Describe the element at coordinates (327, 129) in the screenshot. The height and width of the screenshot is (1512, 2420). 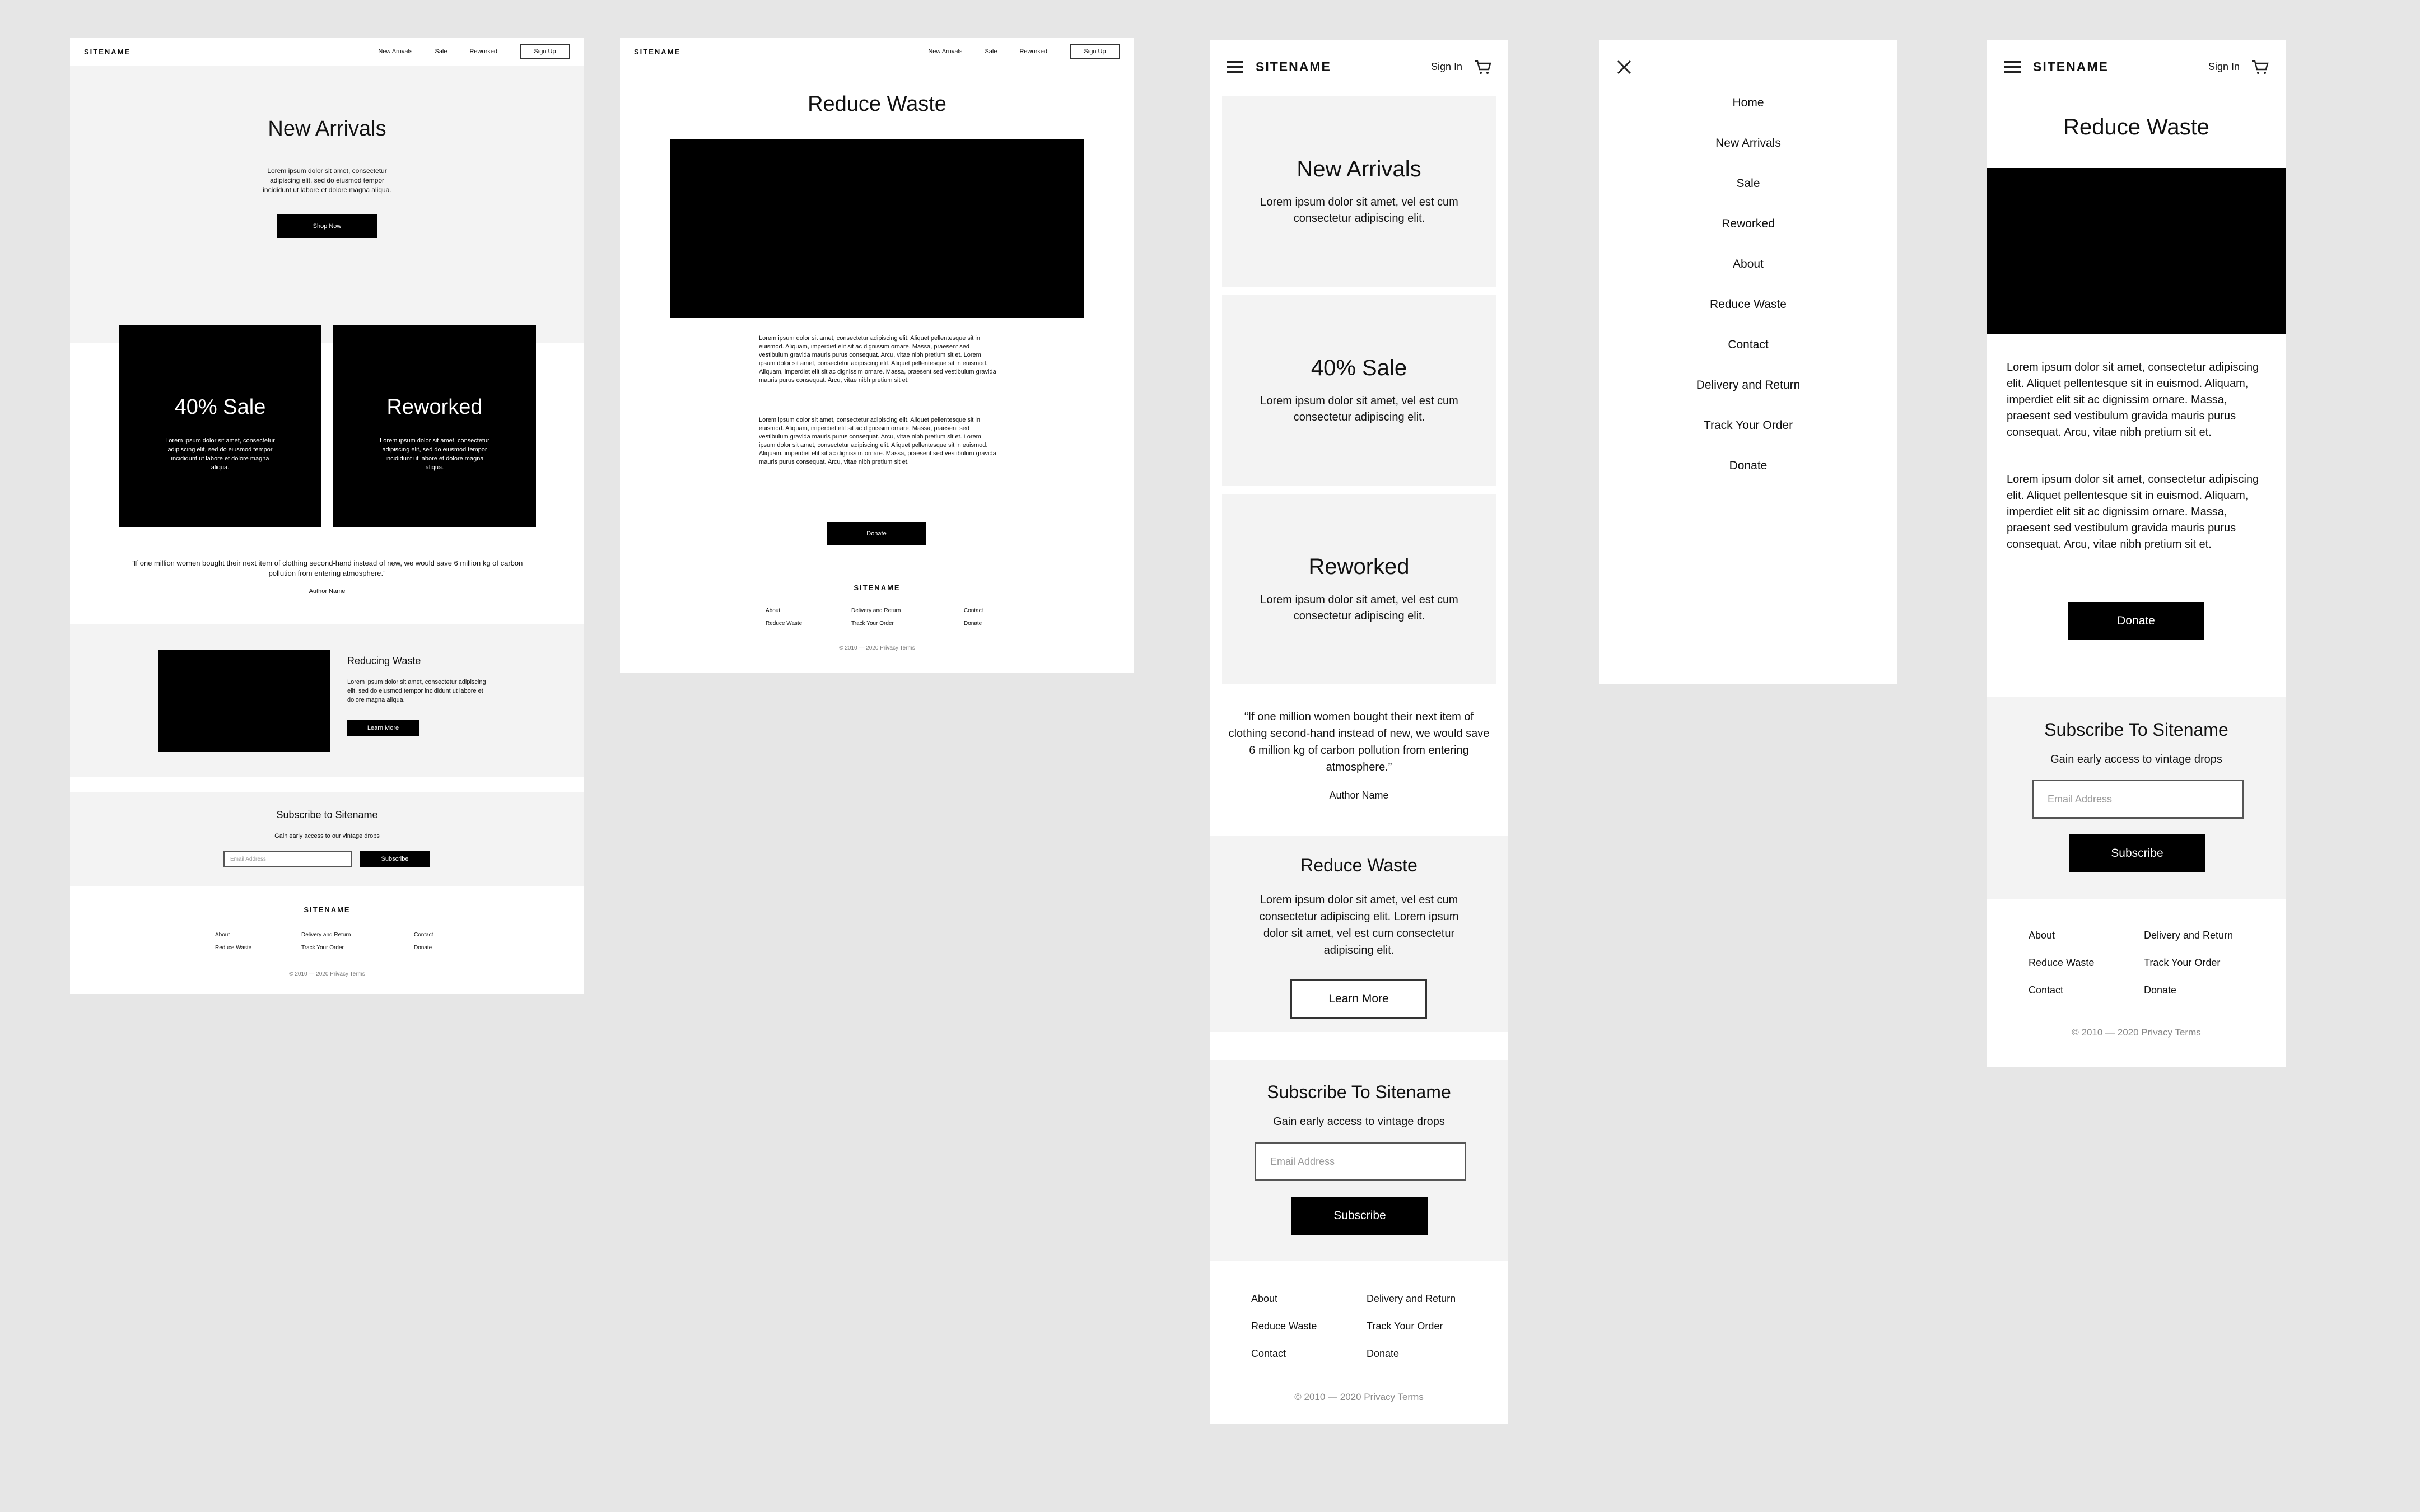
I see `hero-title: New Arrivals` at that location.